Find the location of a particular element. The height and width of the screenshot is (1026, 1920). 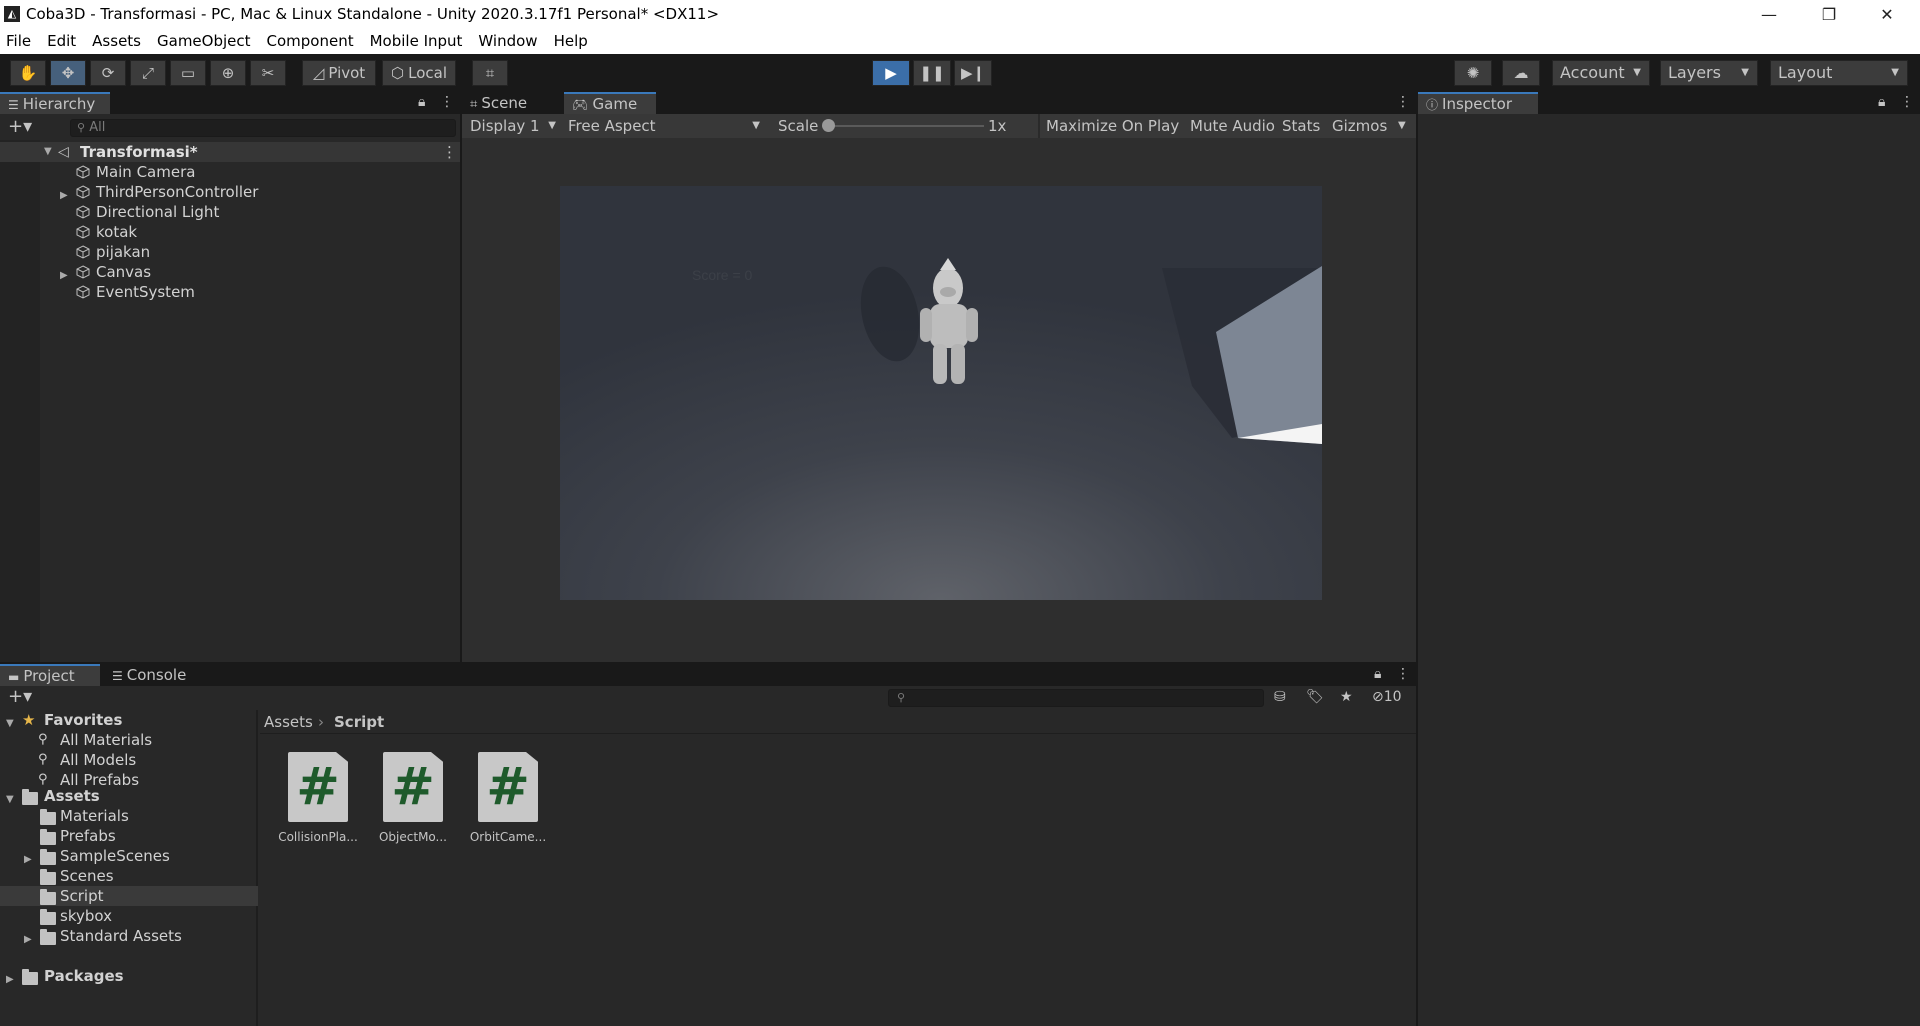

scale-slider-track is located at coordinates (907, 126).